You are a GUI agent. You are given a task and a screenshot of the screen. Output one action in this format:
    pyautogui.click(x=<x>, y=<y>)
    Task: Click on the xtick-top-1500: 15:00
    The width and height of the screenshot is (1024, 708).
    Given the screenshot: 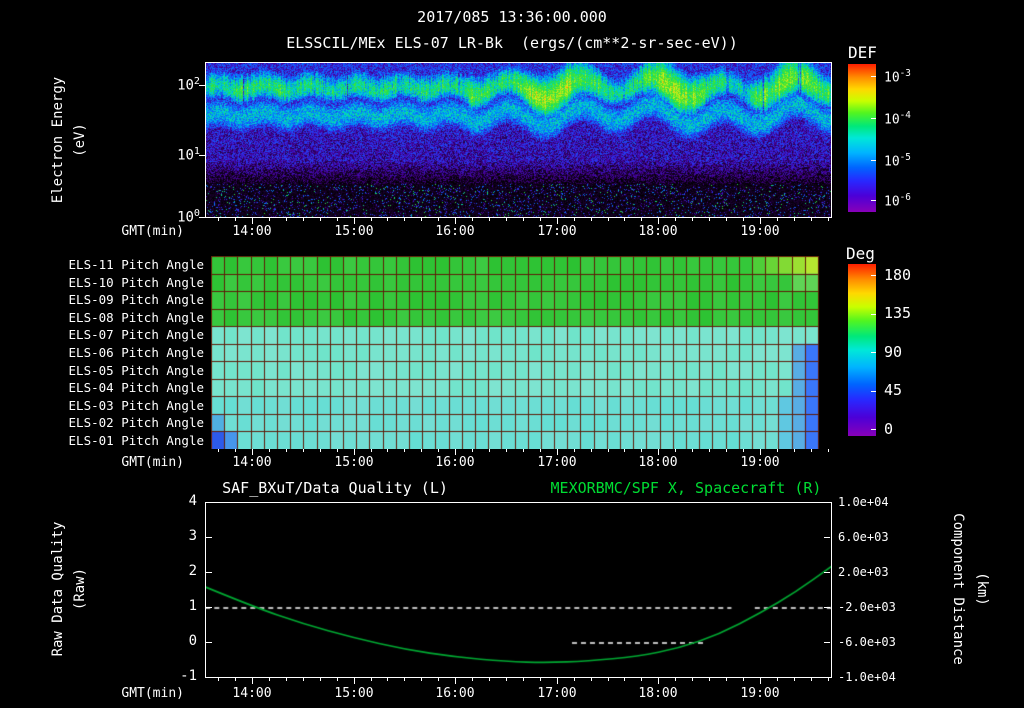 What is the action you would take?
    pyautogui.click(x=354, y=231)
    